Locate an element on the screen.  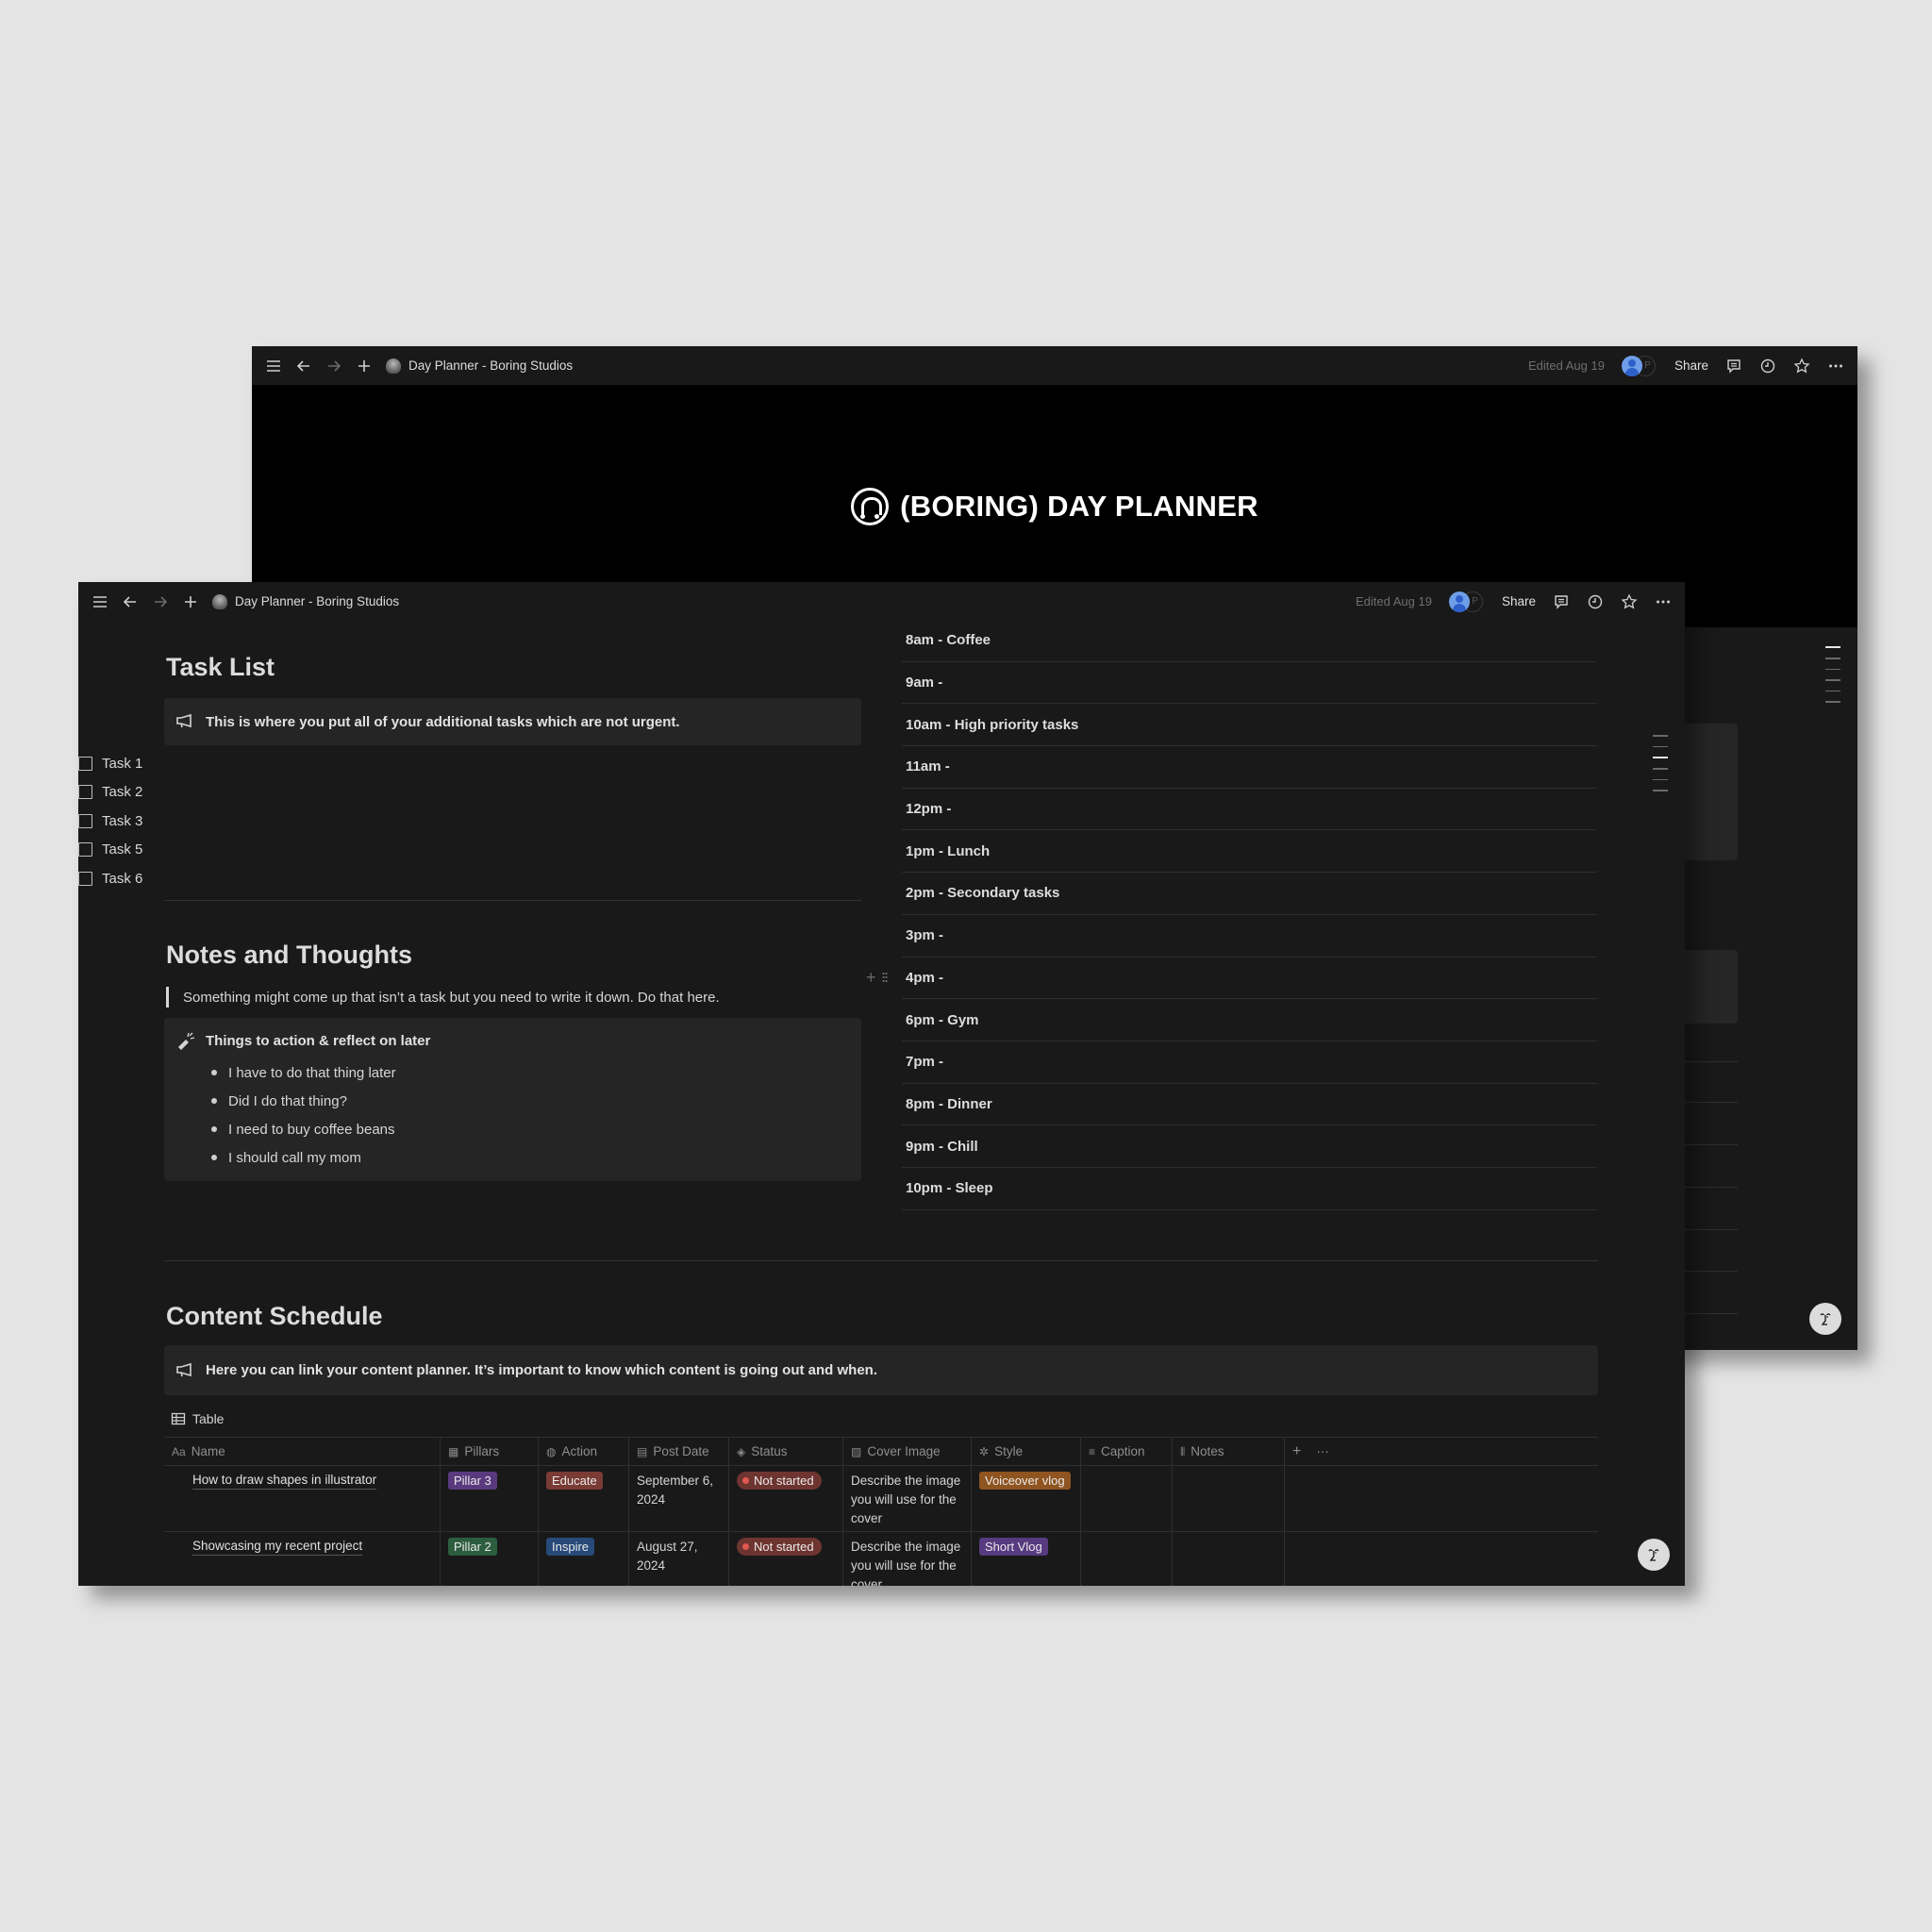
row-name-link: How to draw shapes in illustrator is located at coordinates (285, 1481).